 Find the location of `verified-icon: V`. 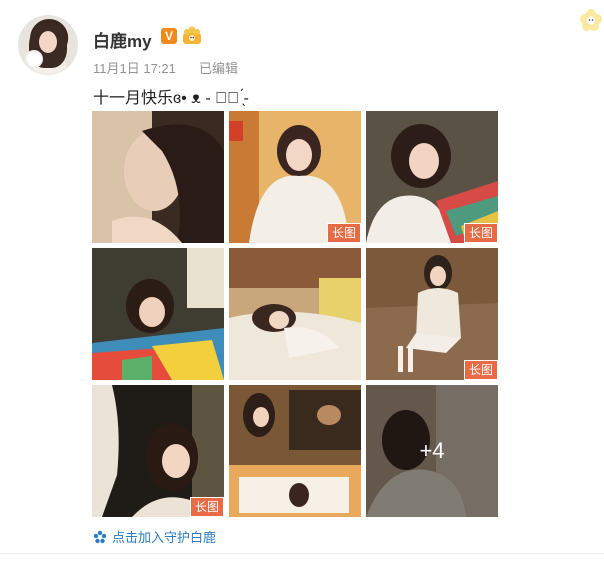

verified-icon: V is located at coordinates (169, 36).